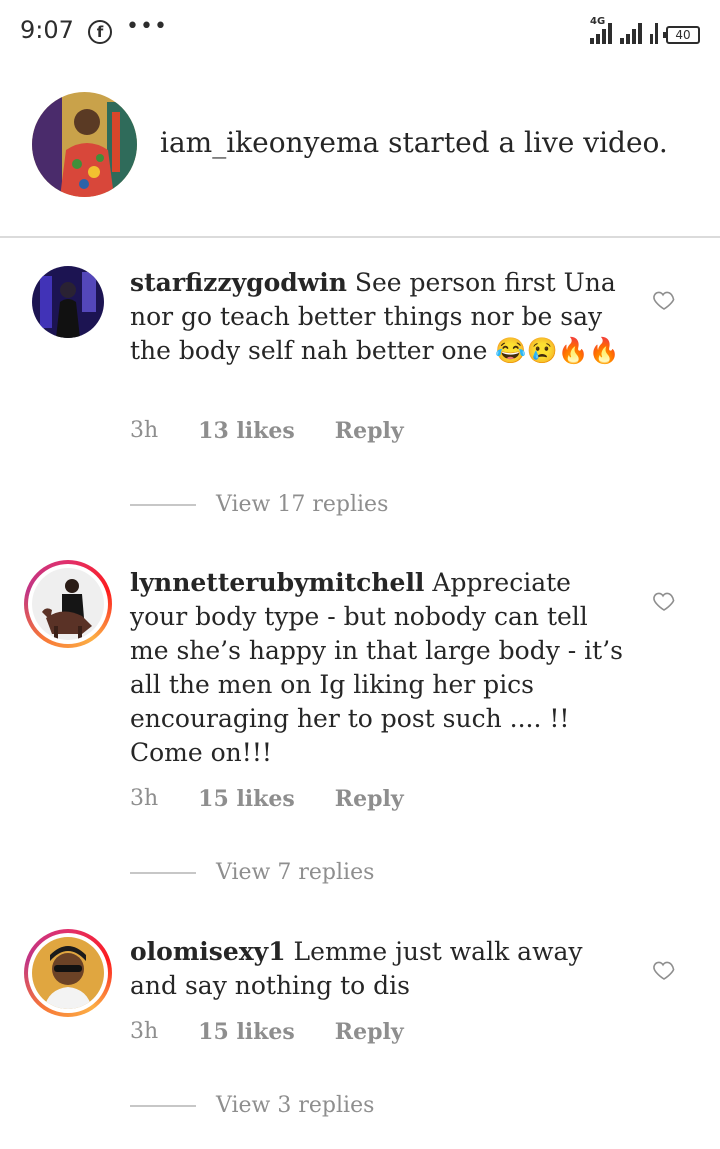  I want to click on view-replies-button: View 7 replies, so click(252, 872).